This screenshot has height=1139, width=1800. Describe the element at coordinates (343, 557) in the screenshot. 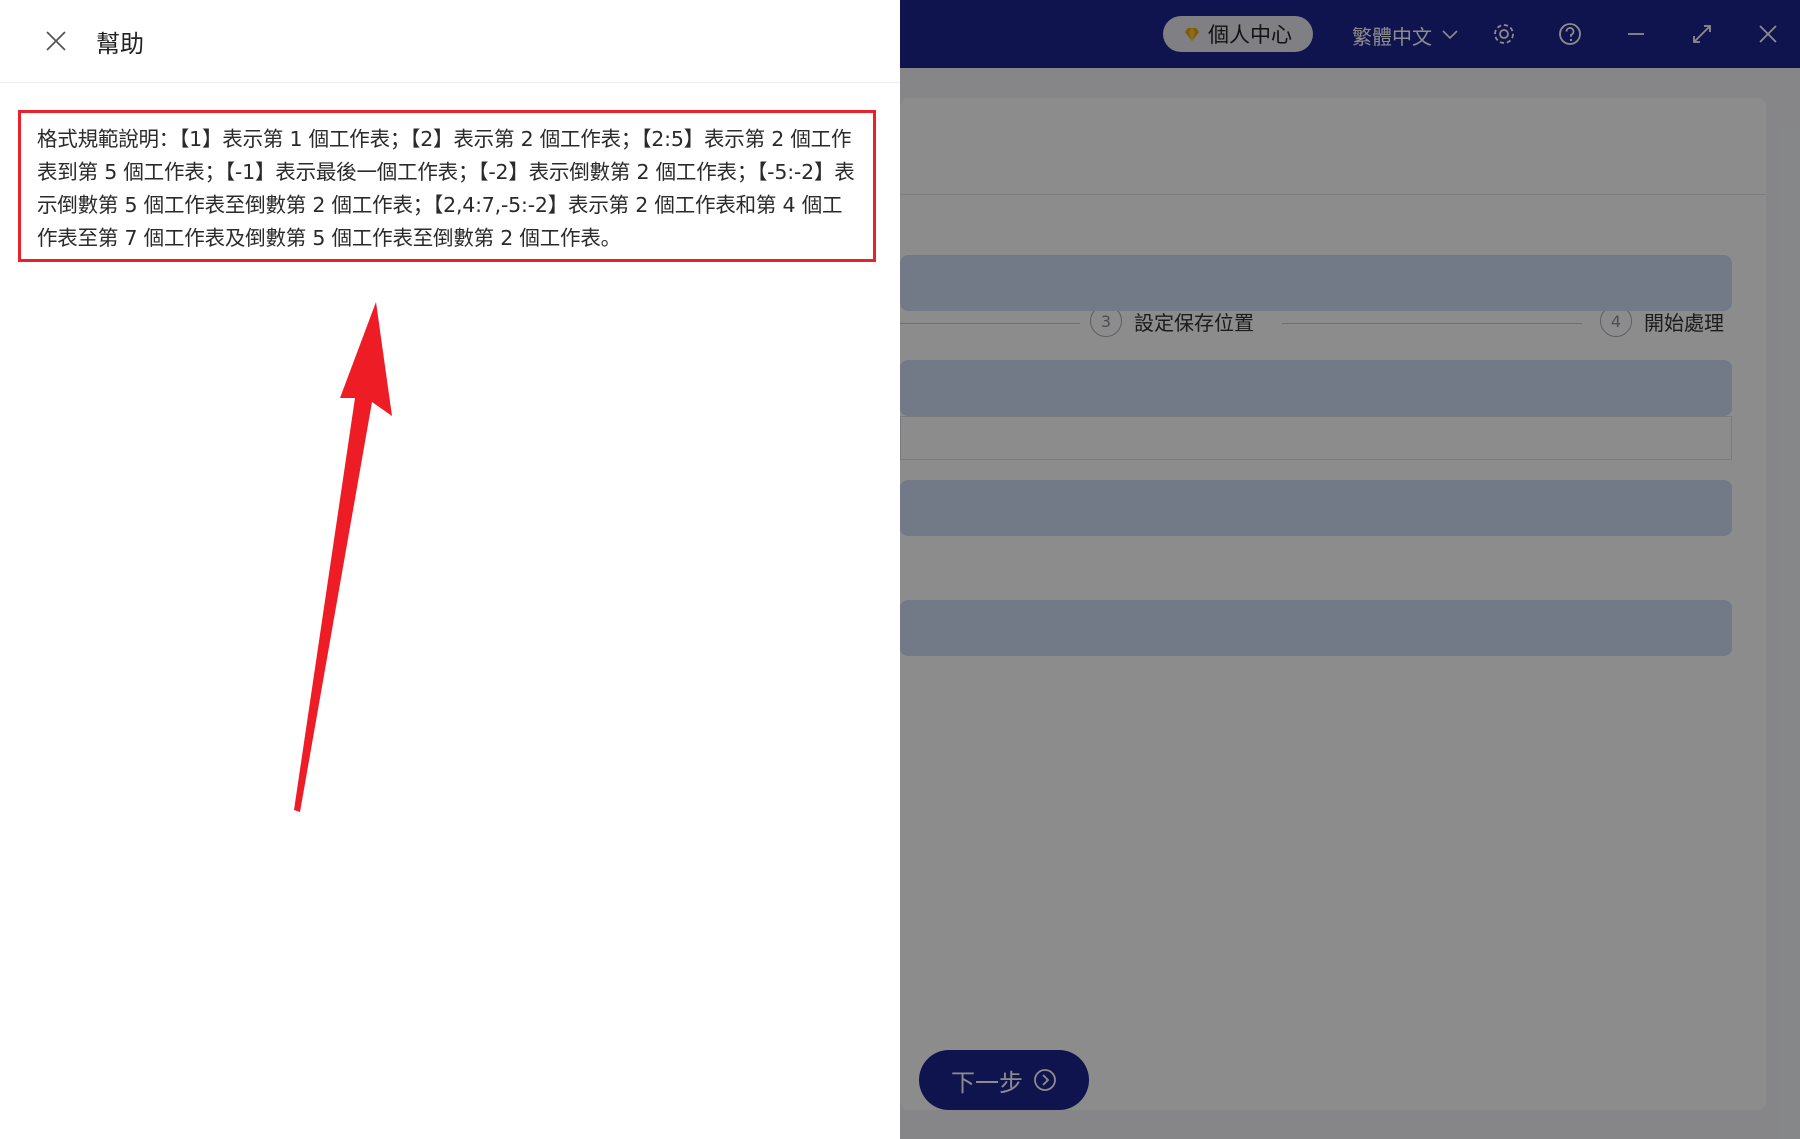

I see `arrow-annotation-icon` at that location.